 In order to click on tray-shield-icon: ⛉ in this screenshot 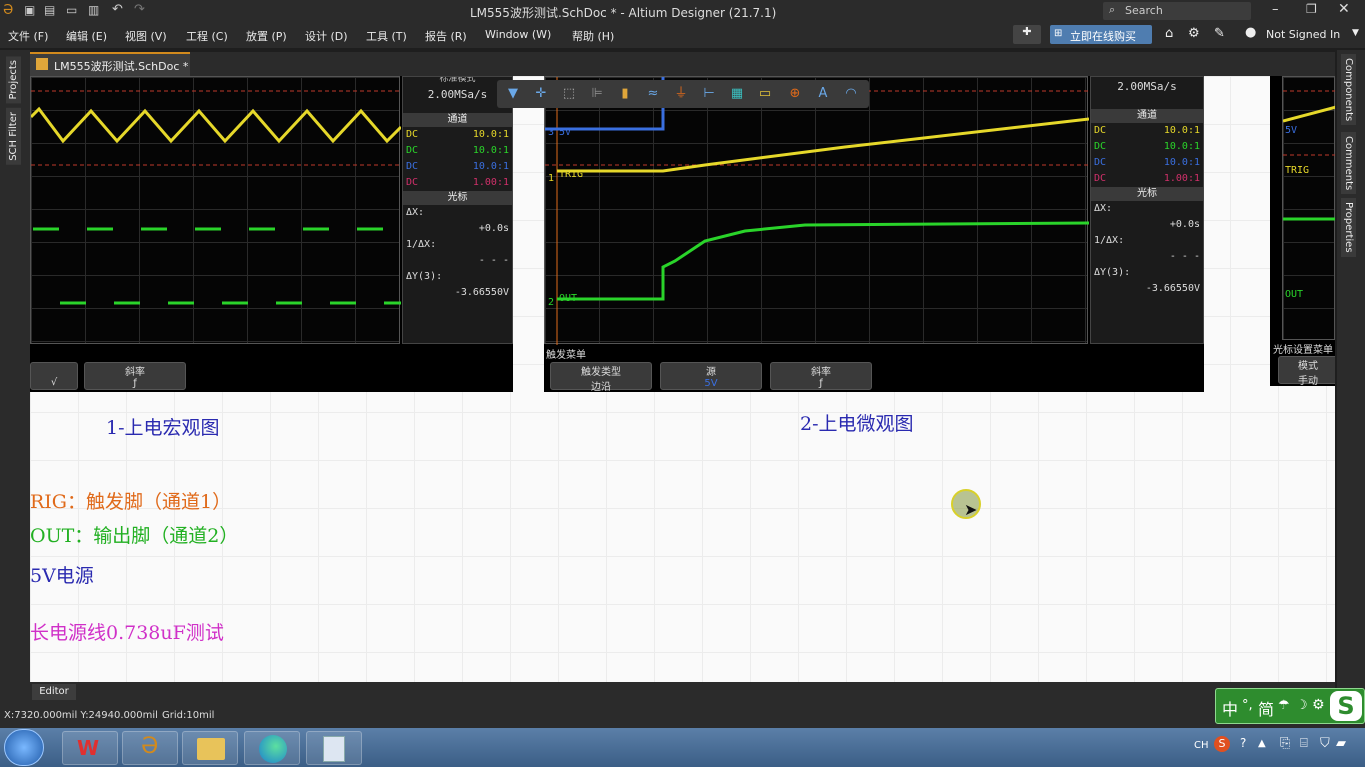, I will do `click(1325, 743)`.